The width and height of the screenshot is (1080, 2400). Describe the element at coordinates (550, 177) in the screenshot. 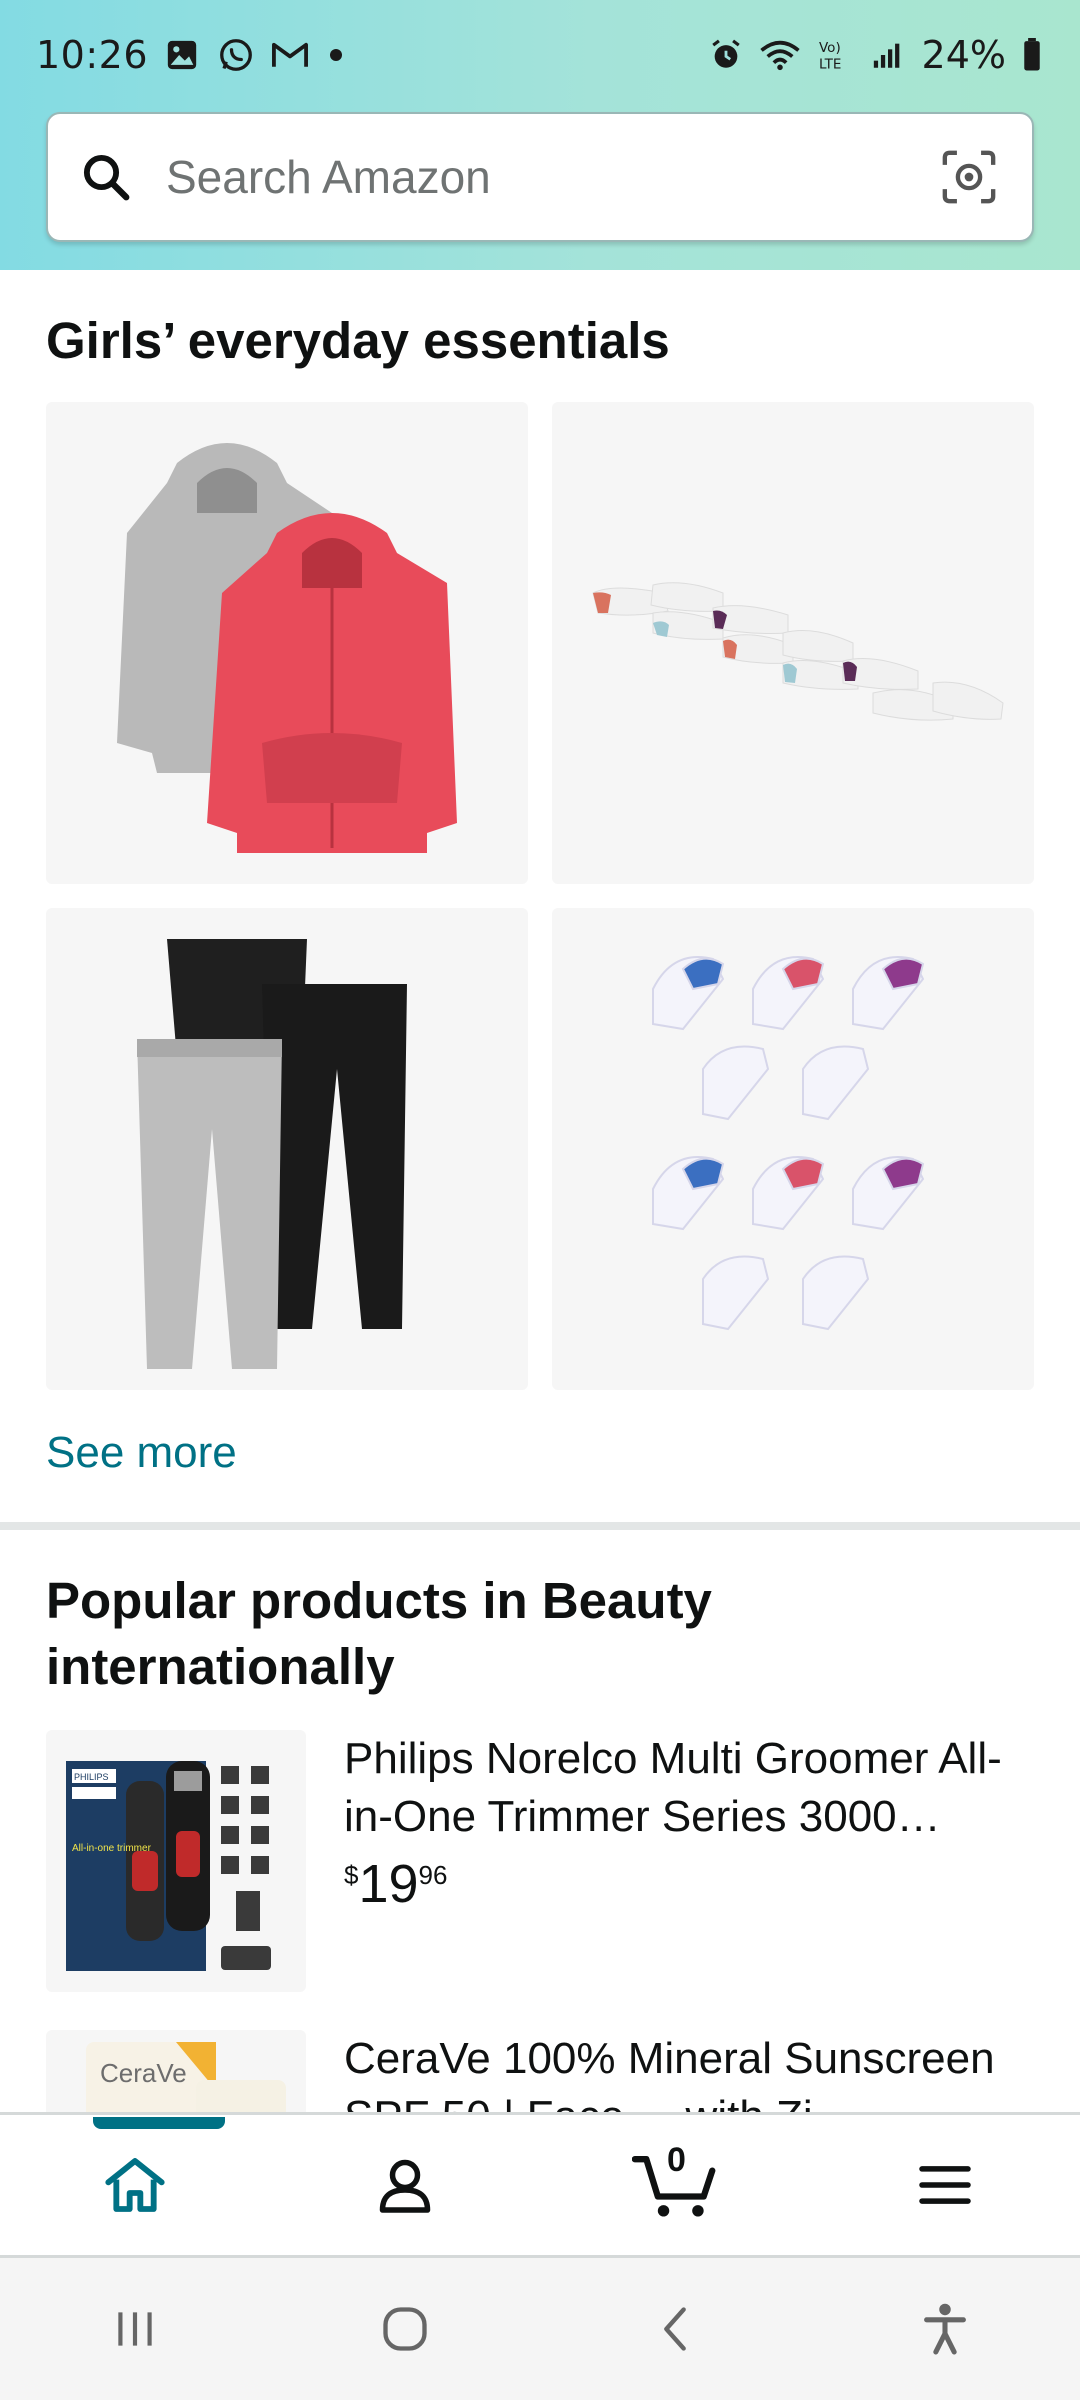

I see `search-input` at that location.